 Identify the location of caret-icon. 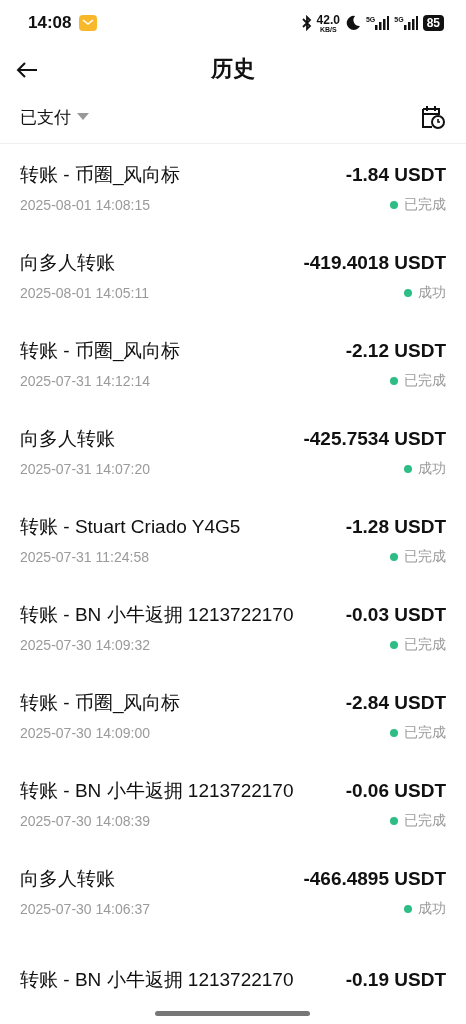
(83, 117).